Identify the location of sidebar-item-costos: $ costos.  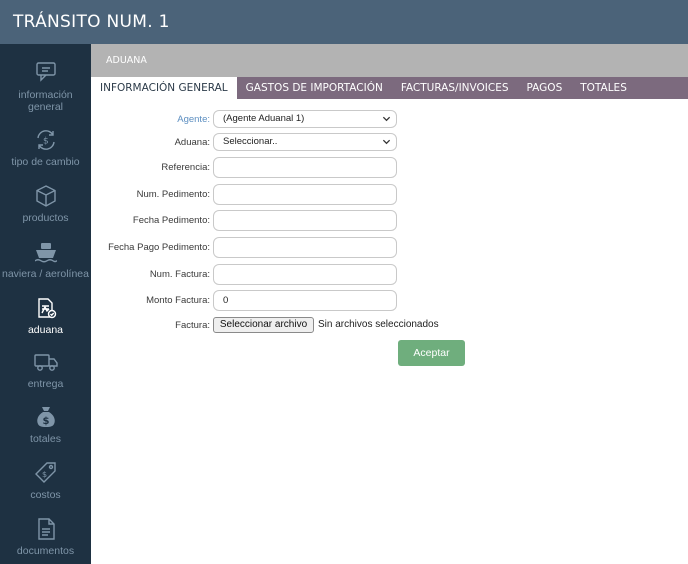
(45, 480).